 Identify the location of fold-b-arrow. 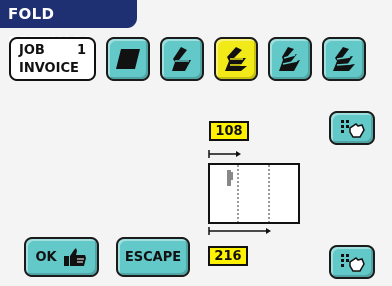
(239, 231).